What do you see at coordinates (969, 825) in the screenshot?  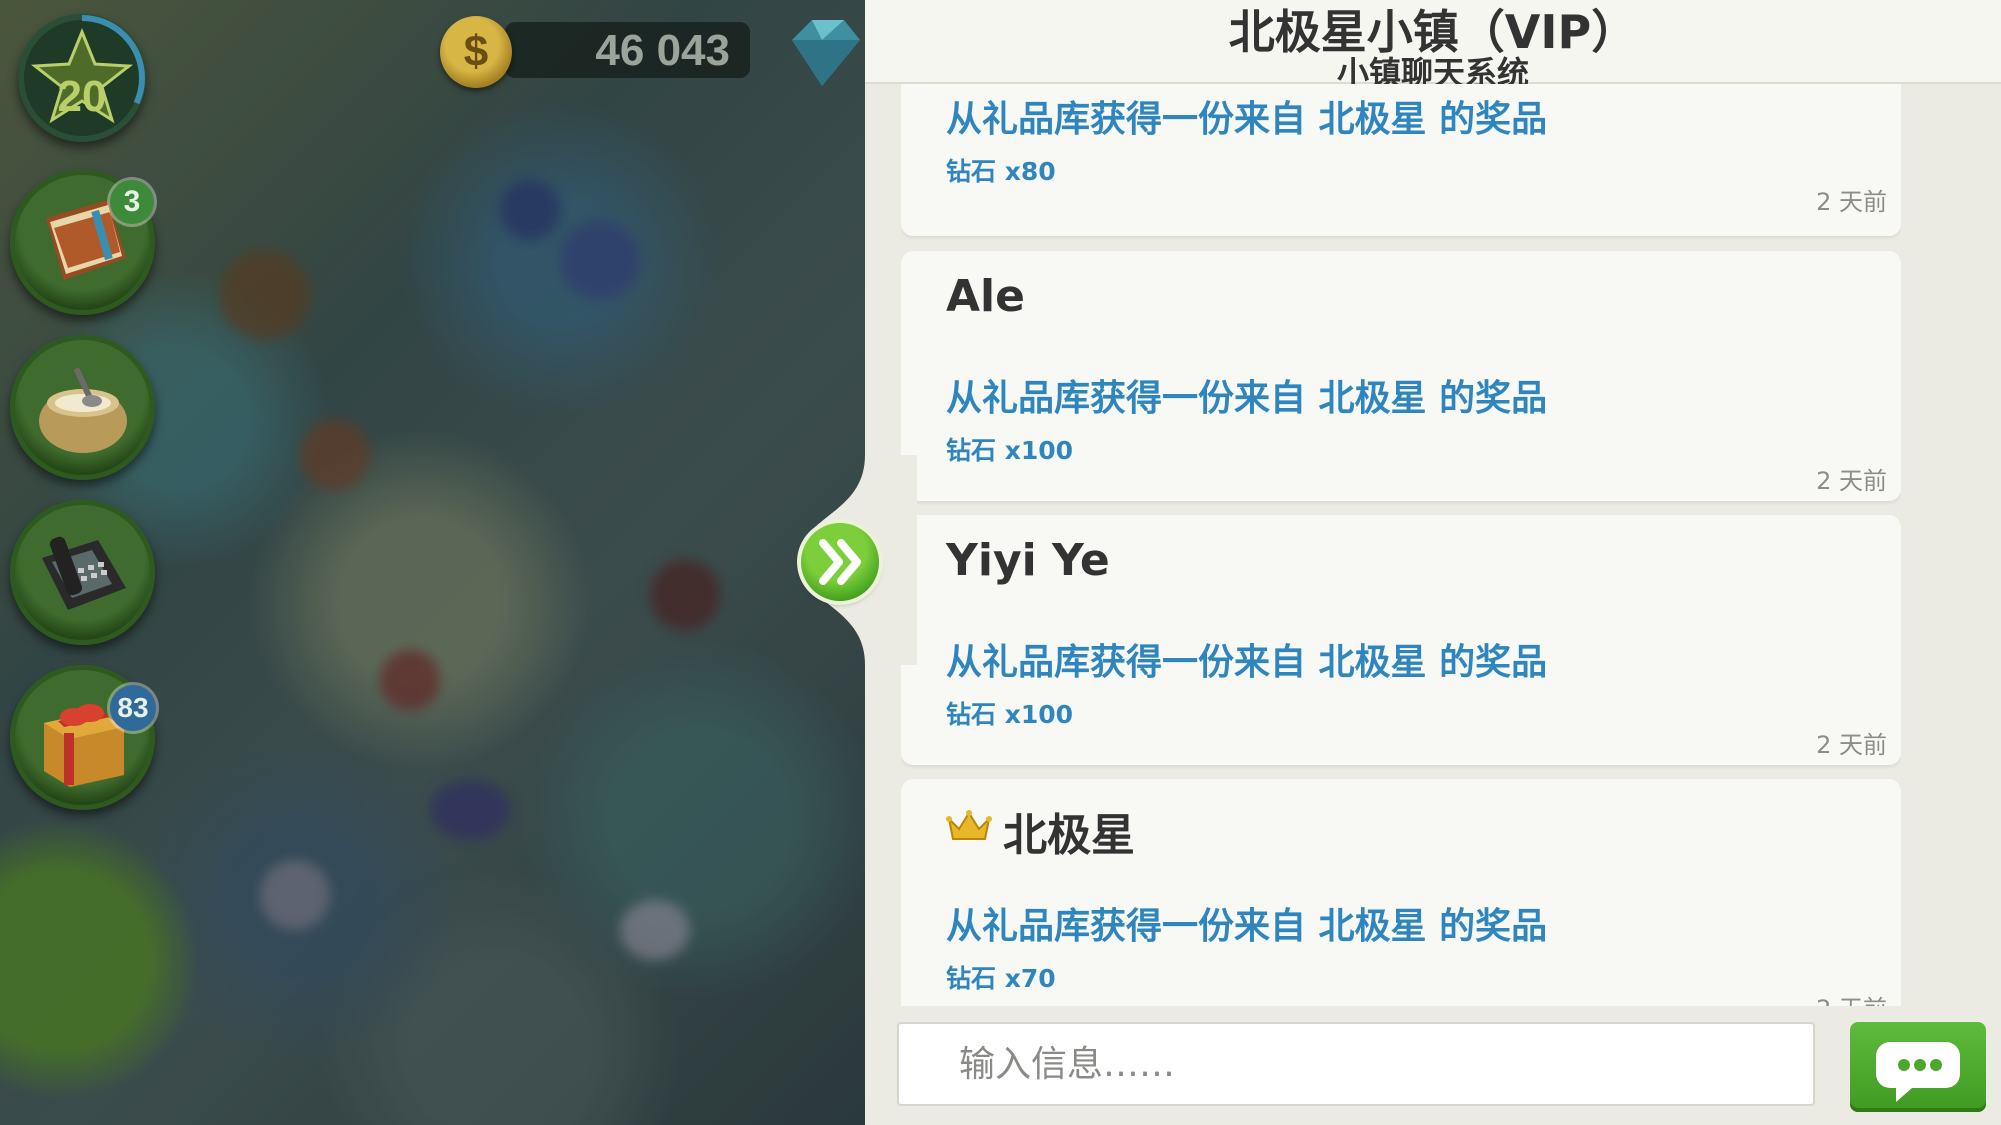 I see `crown-icon` at bounding box center [969, 825].